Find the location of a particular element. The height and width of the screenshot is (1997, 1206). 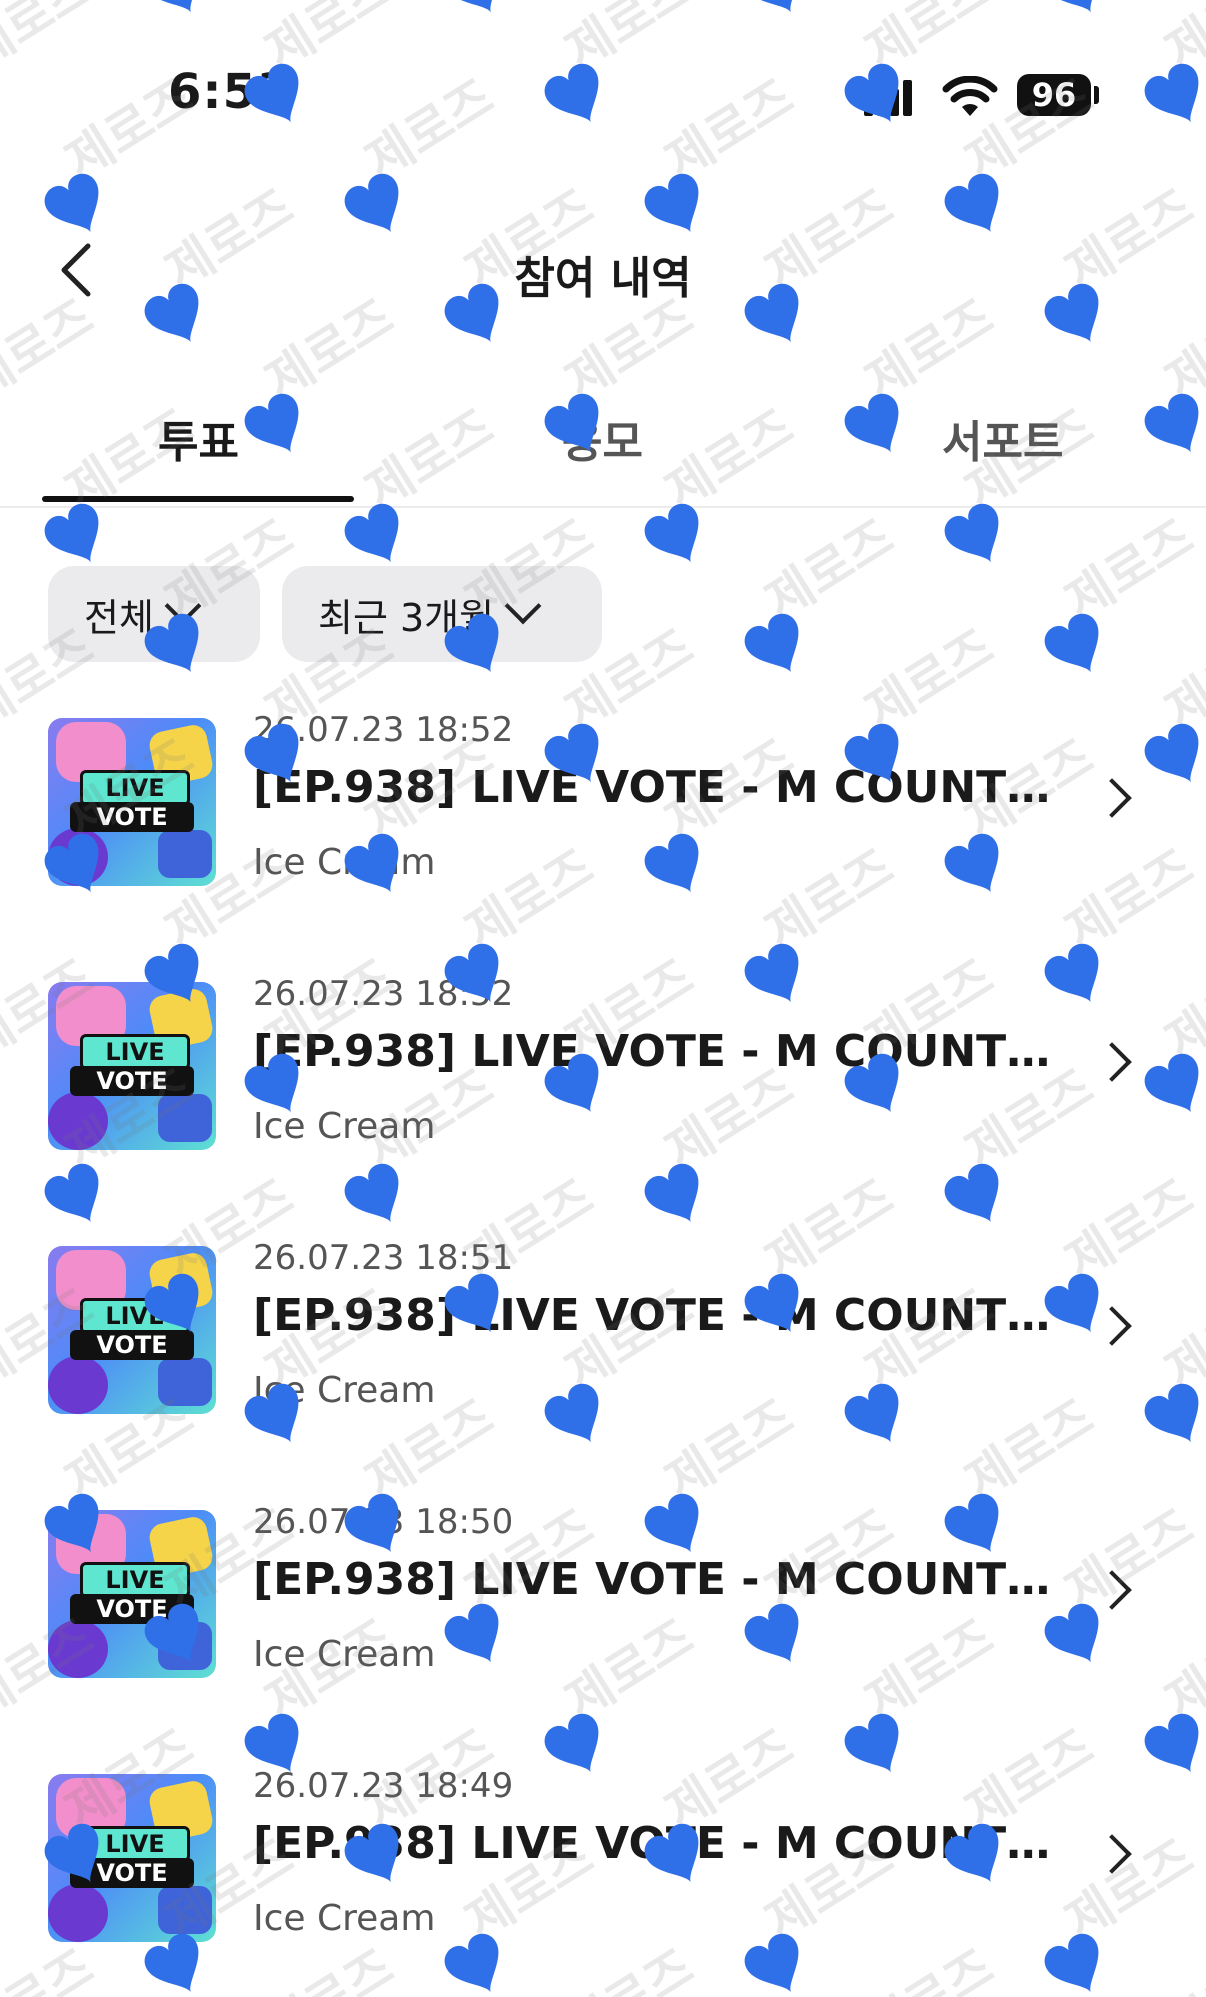

tab-bar: 투표 응모 서포트 is located at coordinates (603, 449).